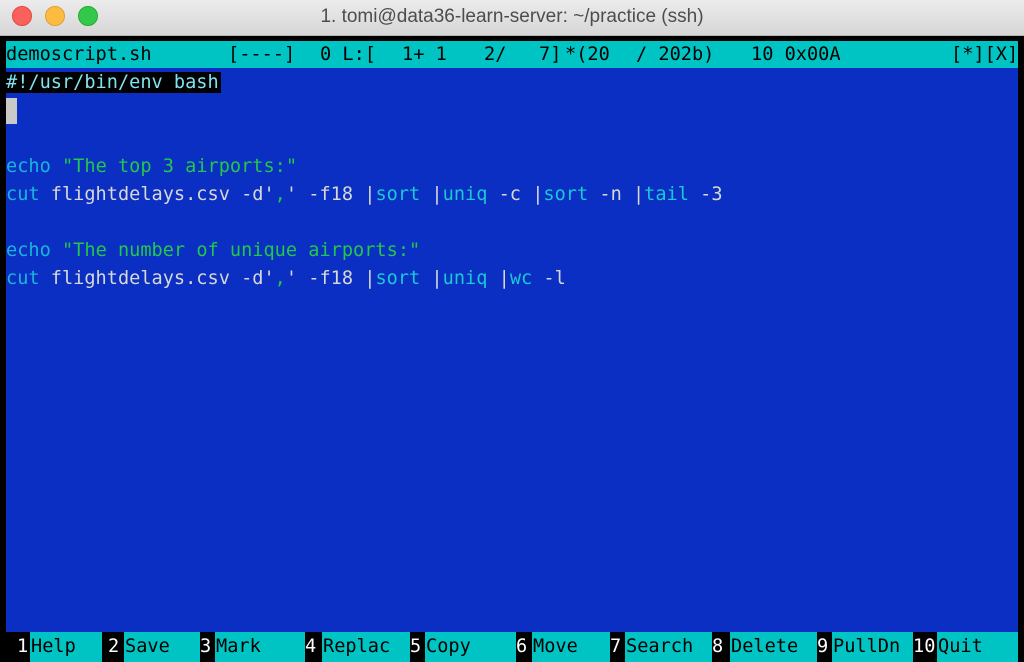 This screenshot has height=662, width=1024. I want to click on function-key-label: Copy, so click(470, 647).